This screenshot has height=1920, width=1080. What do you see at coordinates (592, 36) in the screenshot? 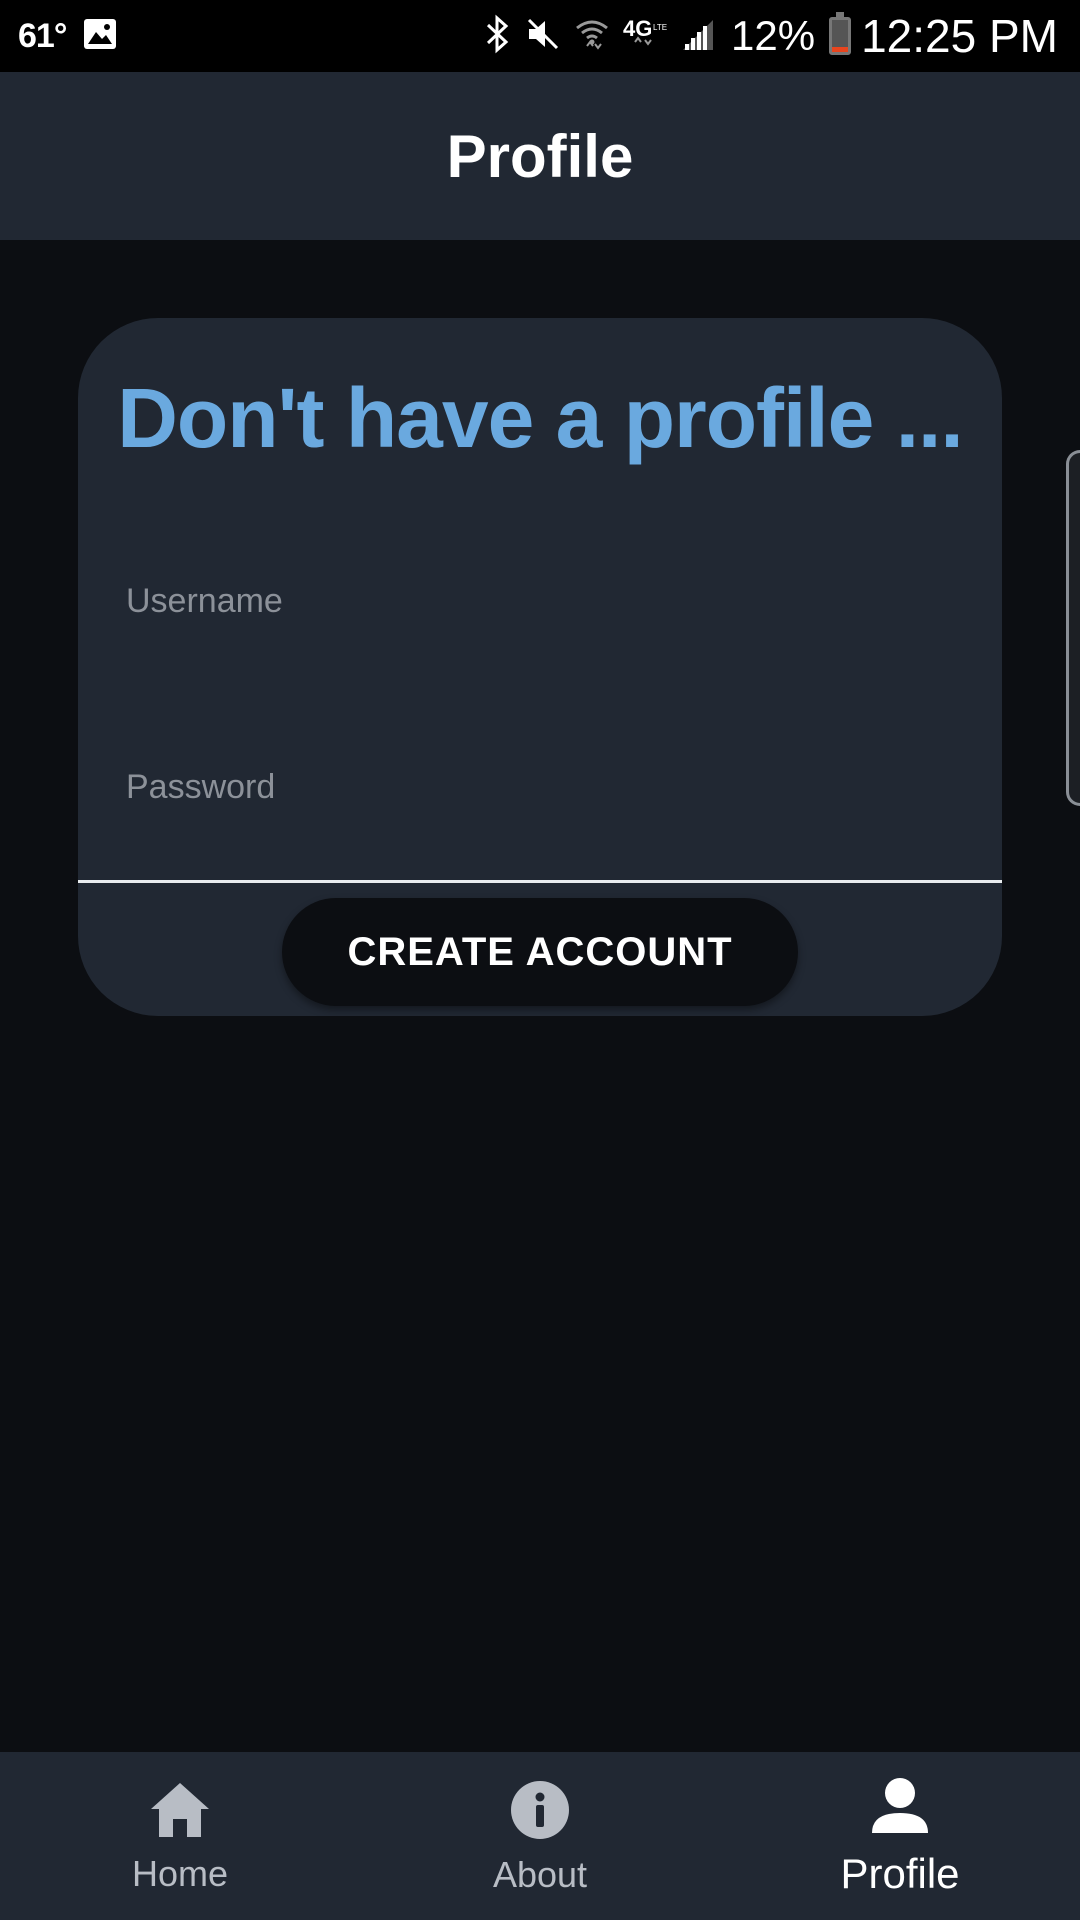
I see `wifi-icon` at bounding box center [592, 36].